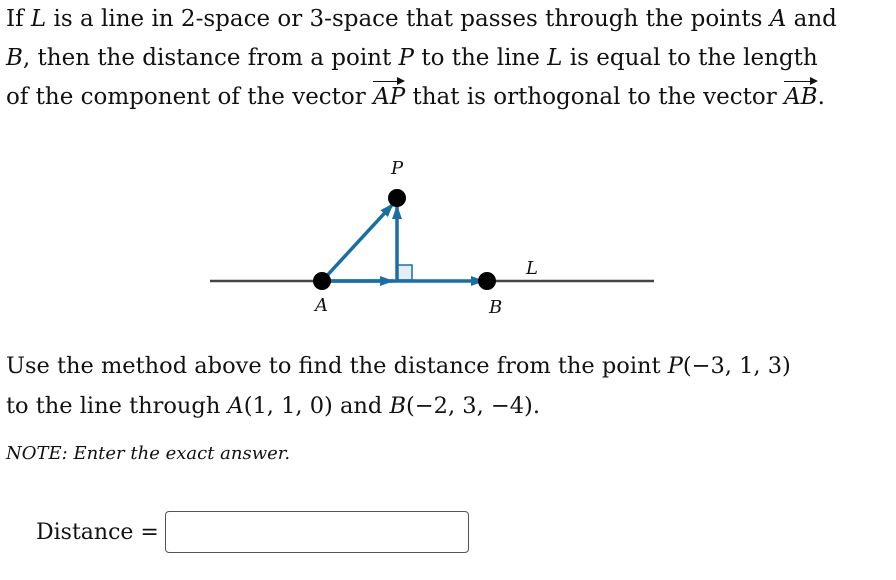 This screenshot has height=580, width=896. I want to click on point-A-coords: (1, 1, 0), so click(288, 406).